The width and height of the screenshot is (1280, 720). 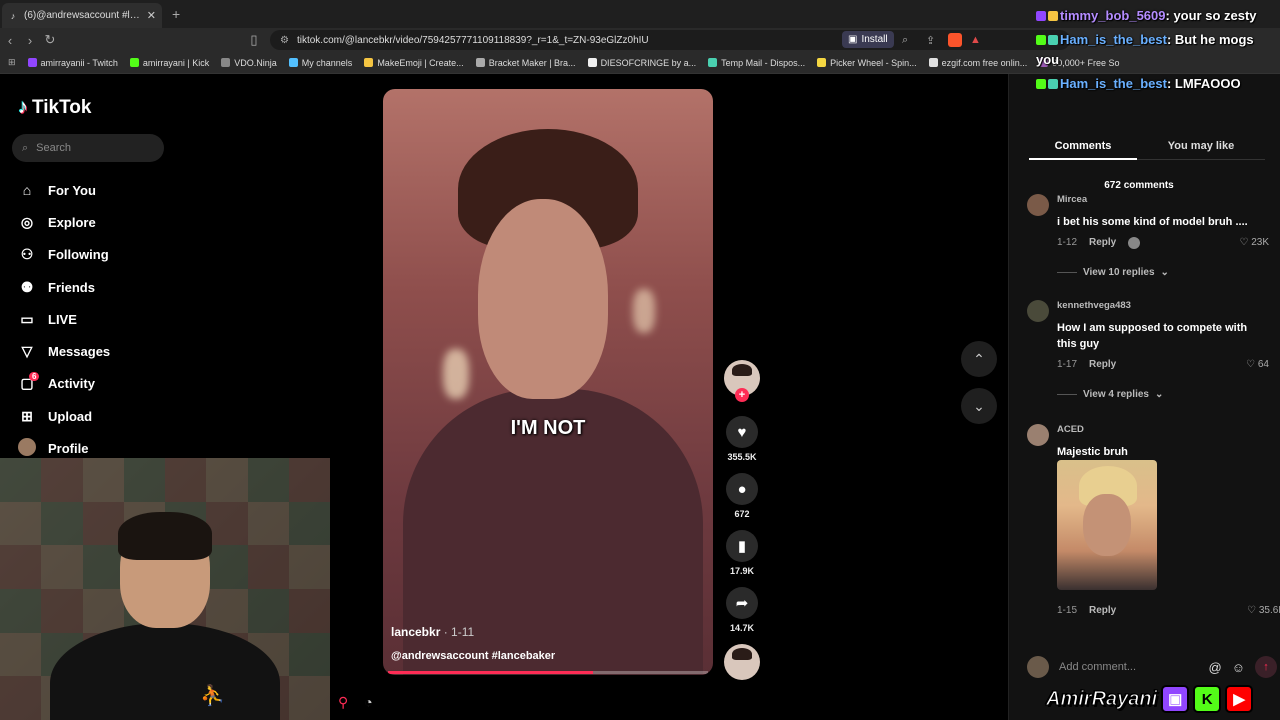 What do you see at coordinates (1110, 394) in the screenshot?
I see `view-replies-button: View 4 replies ⌄` at bounding box center [1110, 394].